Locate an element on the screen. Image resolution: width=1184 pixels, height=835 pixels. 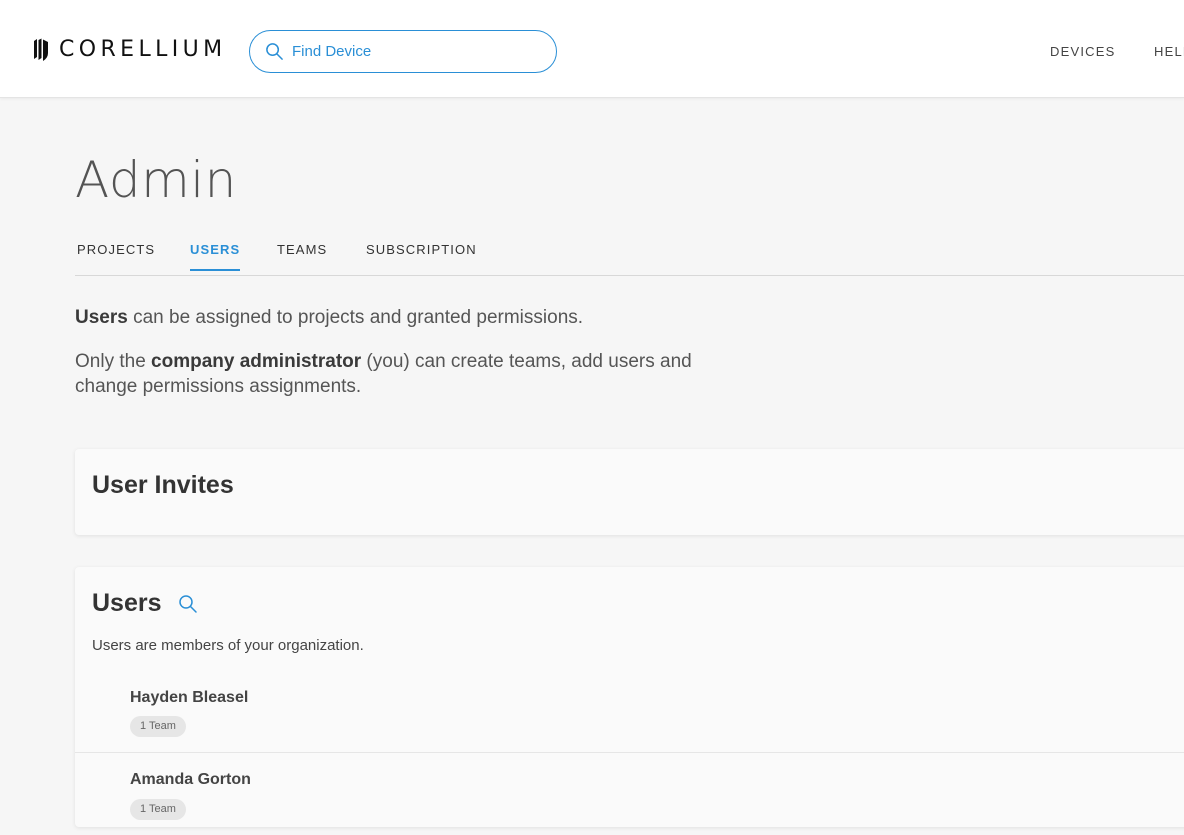
user-name: Amanda Gorton is located at coordinates (190, 780).